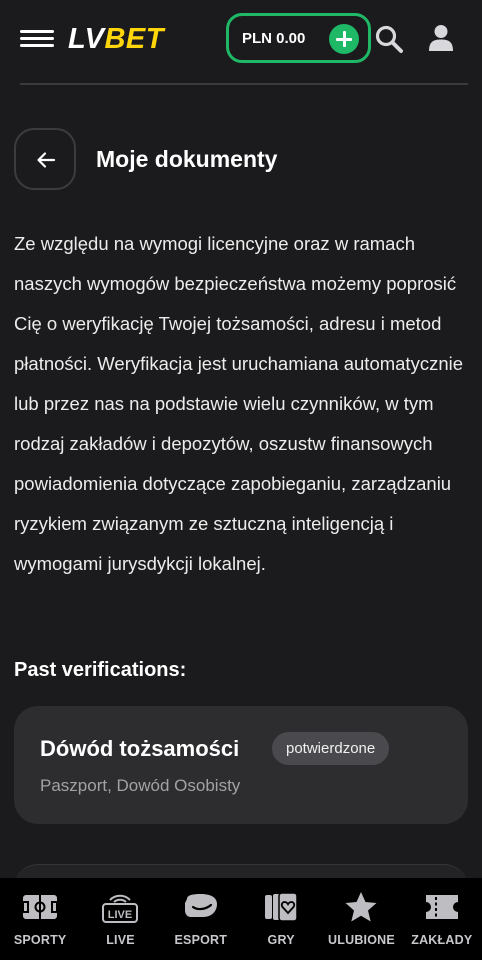 The image size is (482, 960). I want to click on nav-label-sporty: SPORTY, so click(40, 940).